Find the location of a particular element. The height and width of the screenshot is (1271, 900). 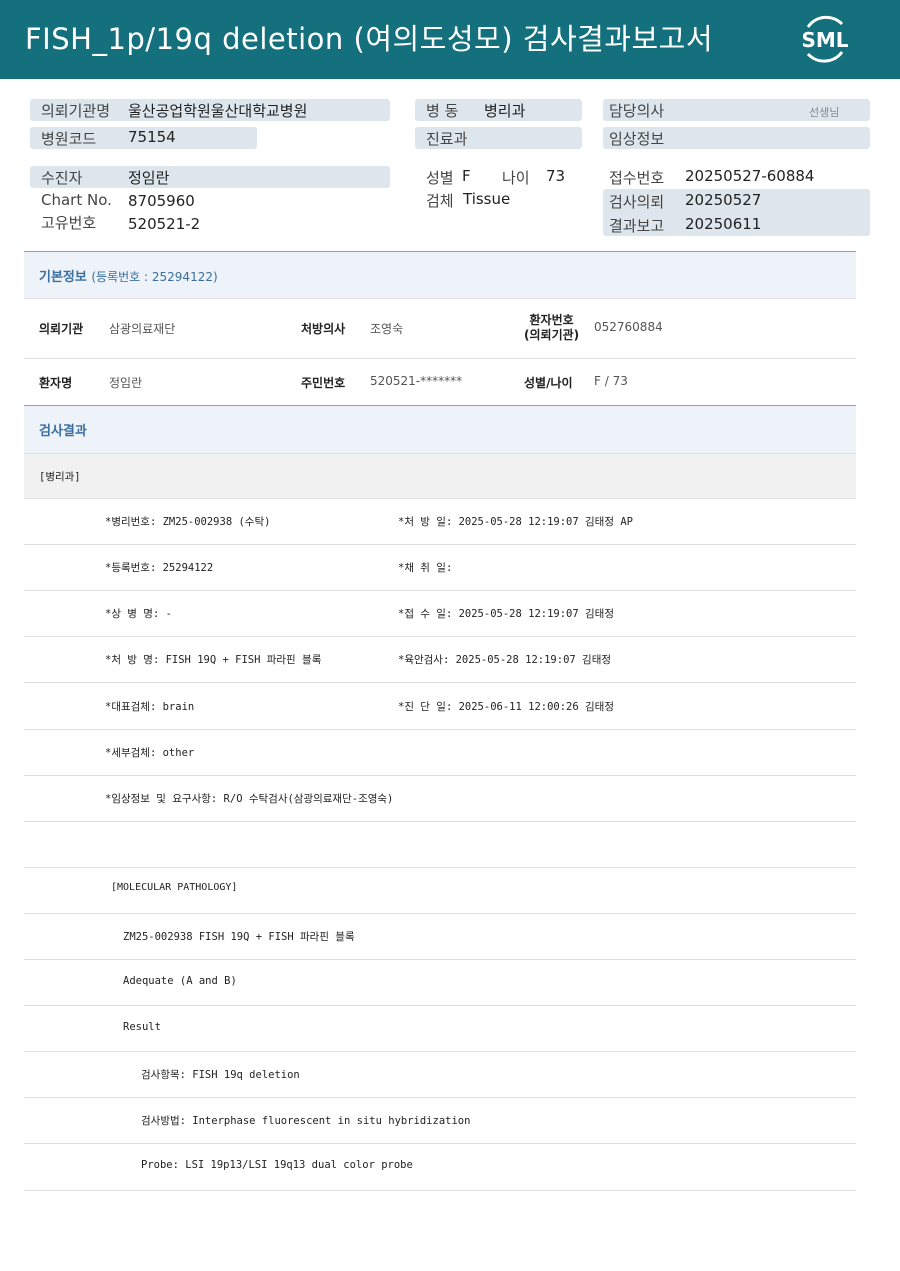

institution-field-value: 삼광의료재단 is located at coordinates (142, 329).